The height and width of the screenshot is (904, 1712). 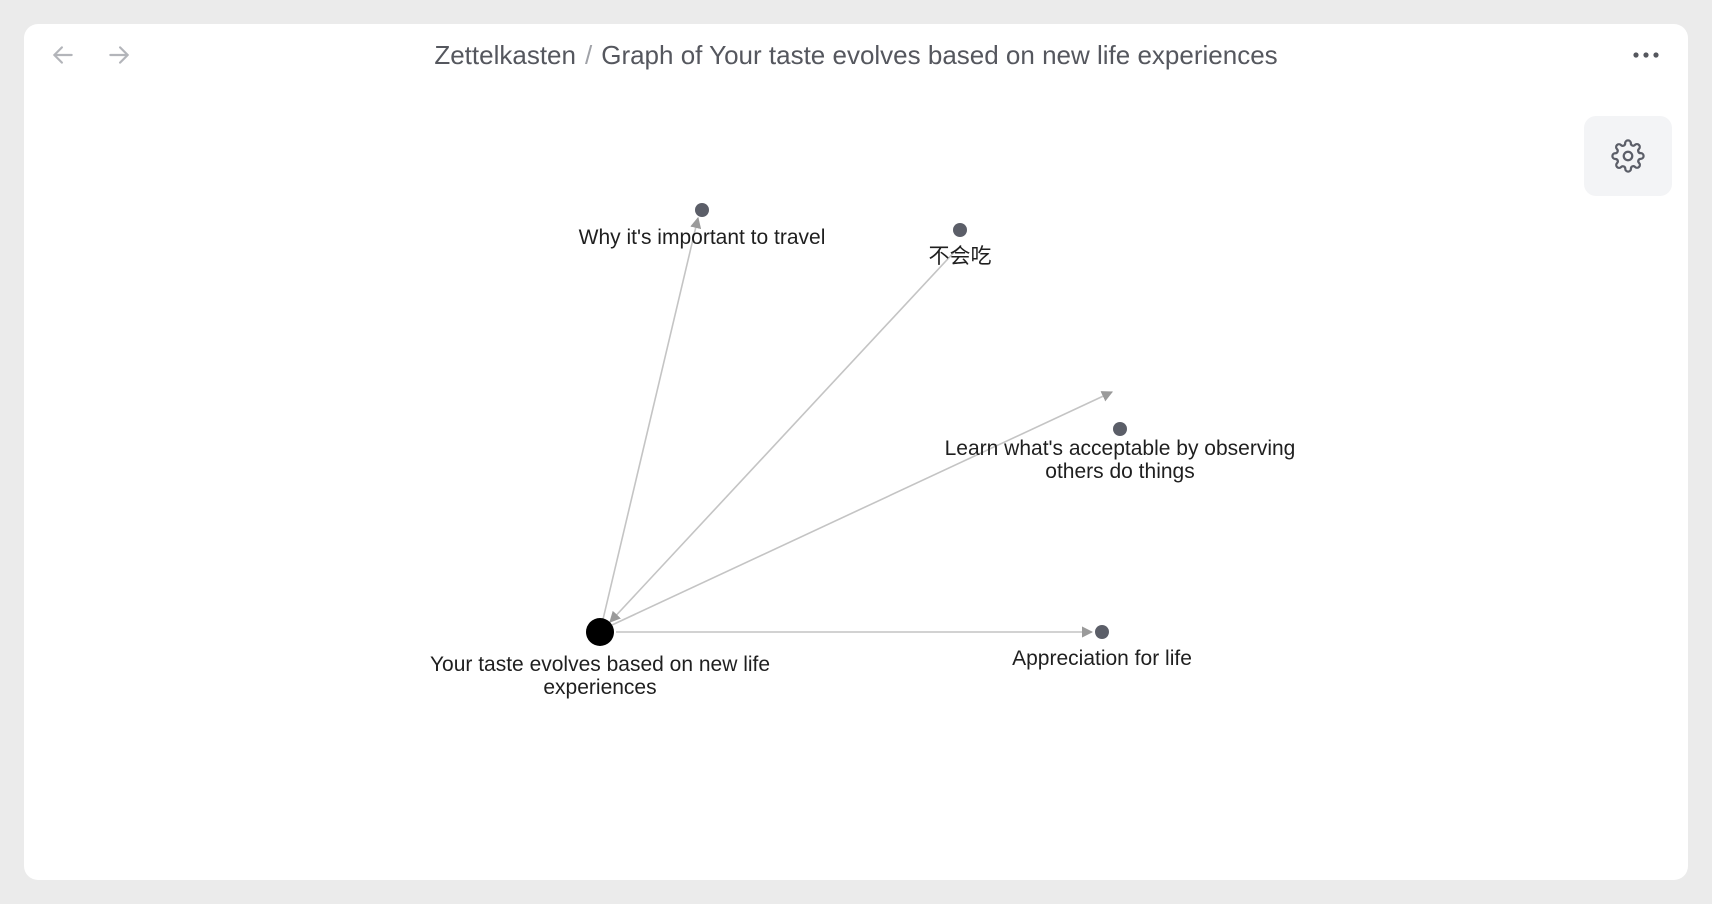 I want to click on node-label-center-line1: Your taste evolves based on new life, so click(x=600, y=664).